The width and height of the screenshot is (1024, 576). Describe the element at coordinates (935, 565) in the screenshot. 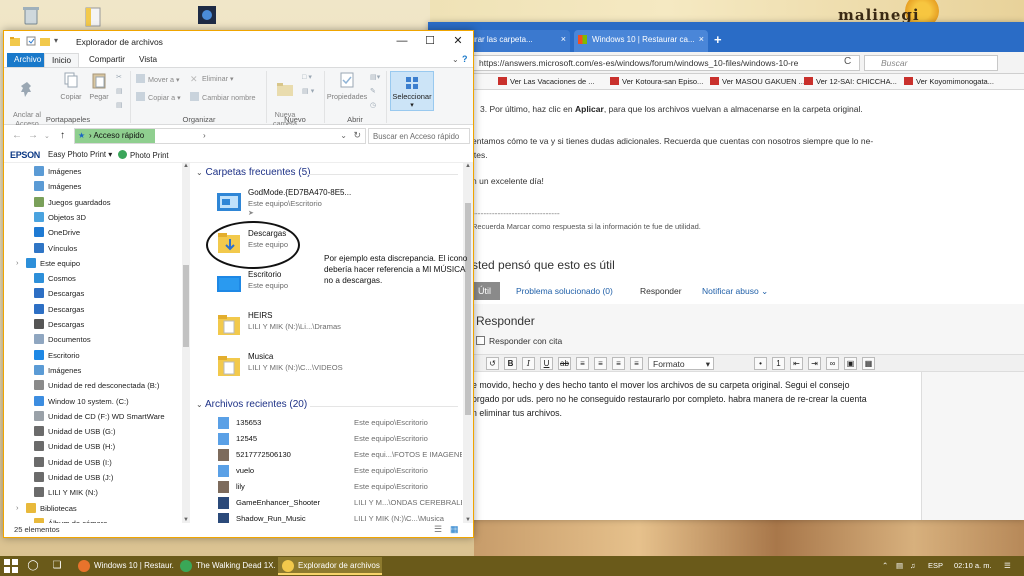

I see `language-indicator: ESP` at that location.